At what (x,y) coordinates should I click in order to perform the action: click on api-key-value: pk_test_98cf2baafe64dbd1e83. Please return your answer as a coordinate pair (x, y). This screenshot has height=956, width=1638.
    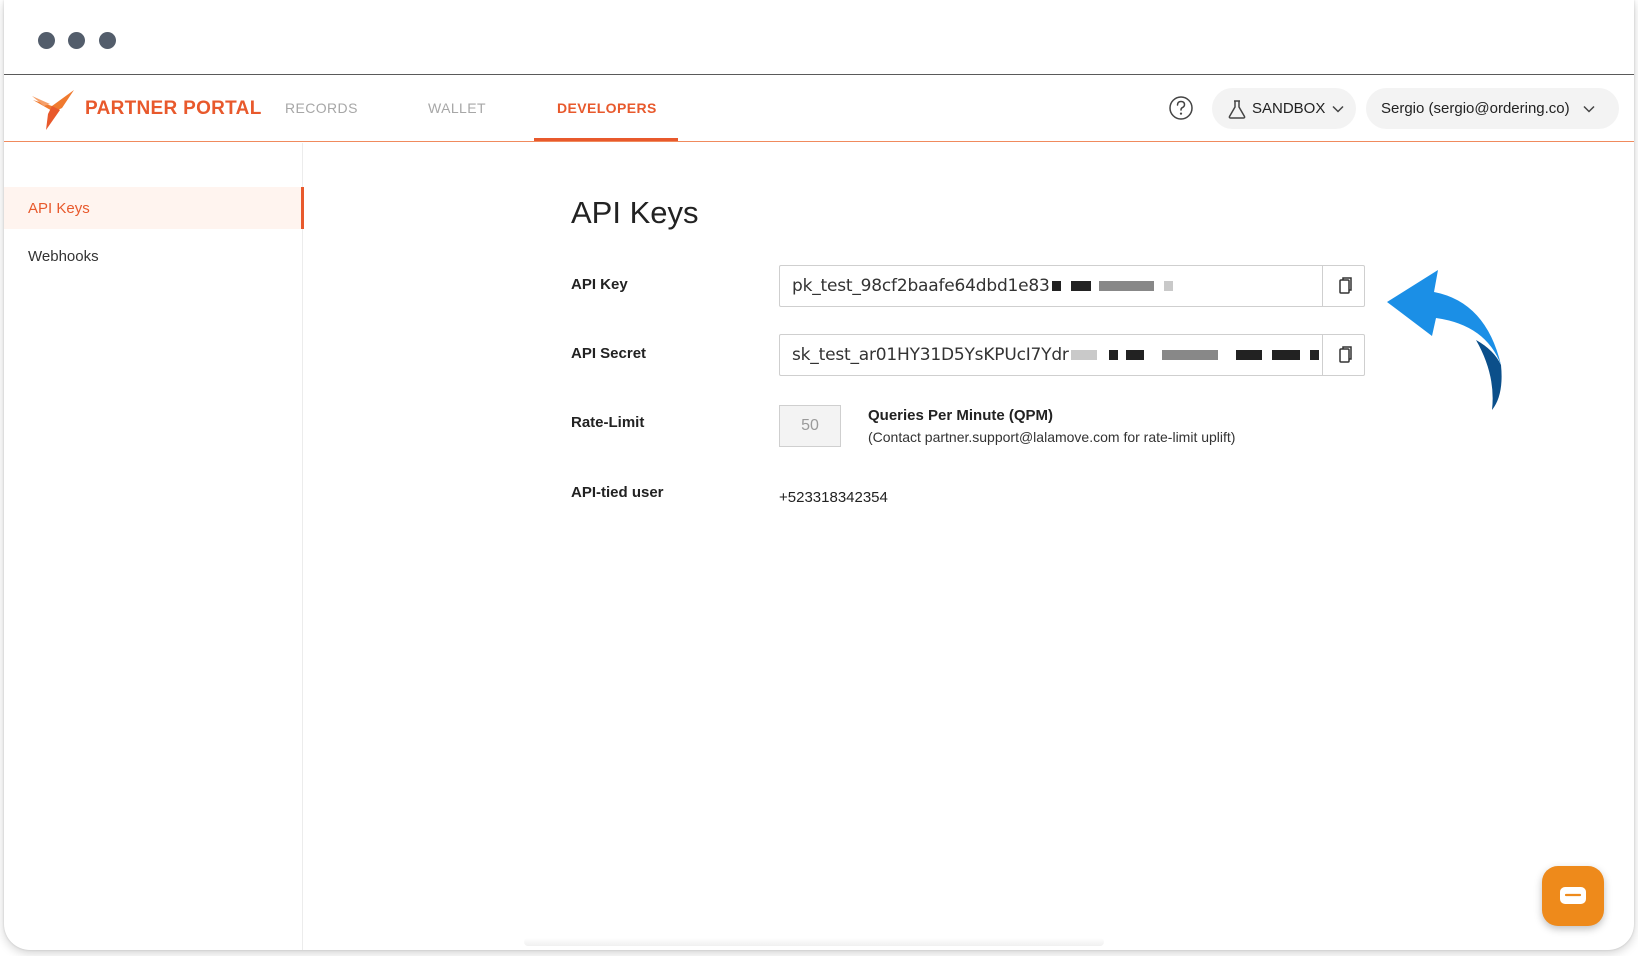
    Looking at the image, I should click on (1051, 286).